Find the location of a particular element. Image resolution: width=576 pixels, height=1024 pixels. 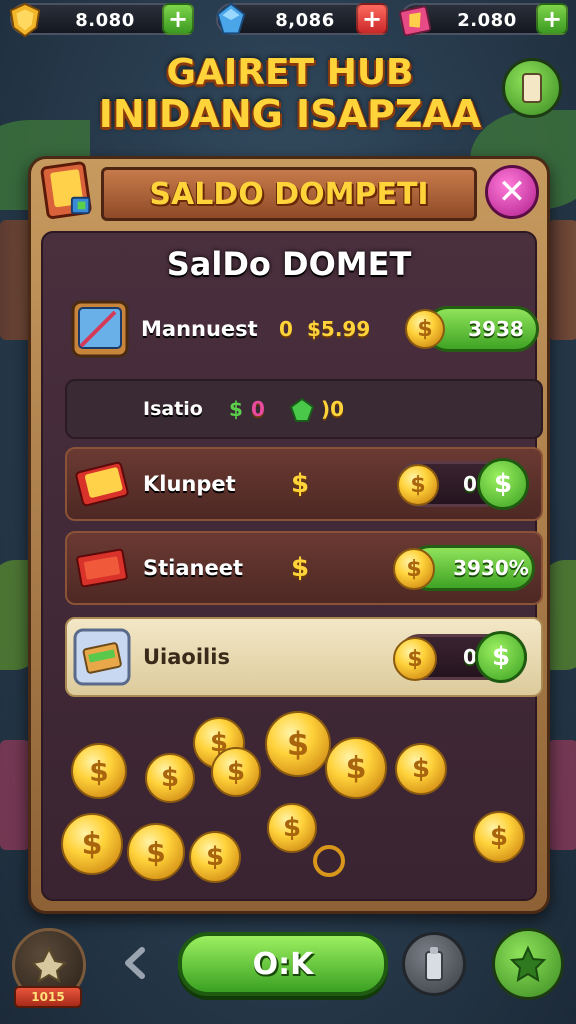

profile-badge: 1015 is located at coordinates (48, 997).